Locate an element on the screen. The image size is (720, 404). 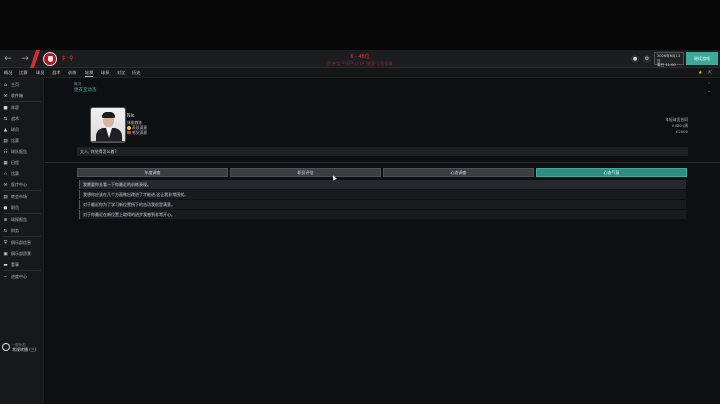
smile-icon is located at coordinates (129, 127).